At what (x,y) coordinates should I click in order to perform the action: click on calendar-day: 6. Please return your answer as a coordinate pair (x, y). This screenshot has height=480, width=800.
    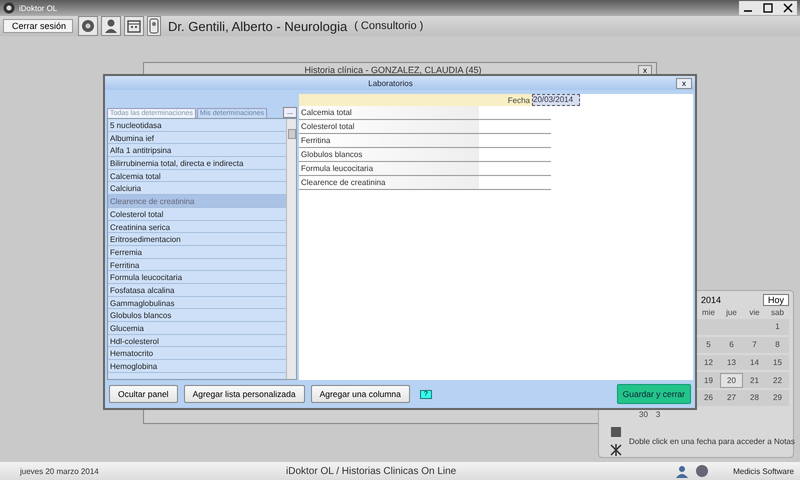
    Looking at the image, I should click on (731, 345).